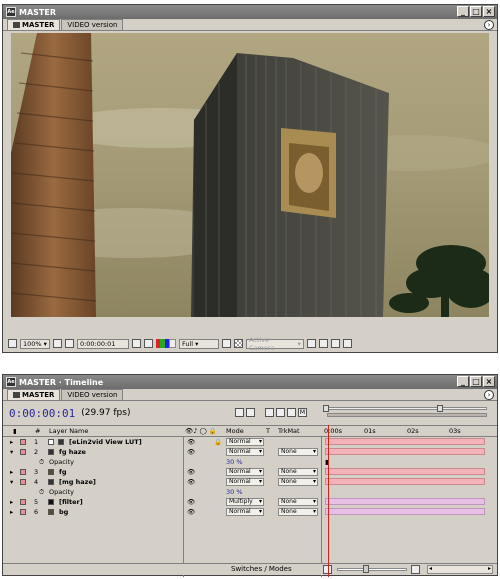  What do you see at coordinates (238, 343) in the screenshot?
I see `transparency-grid-icon` at bounding box center [238, 343].